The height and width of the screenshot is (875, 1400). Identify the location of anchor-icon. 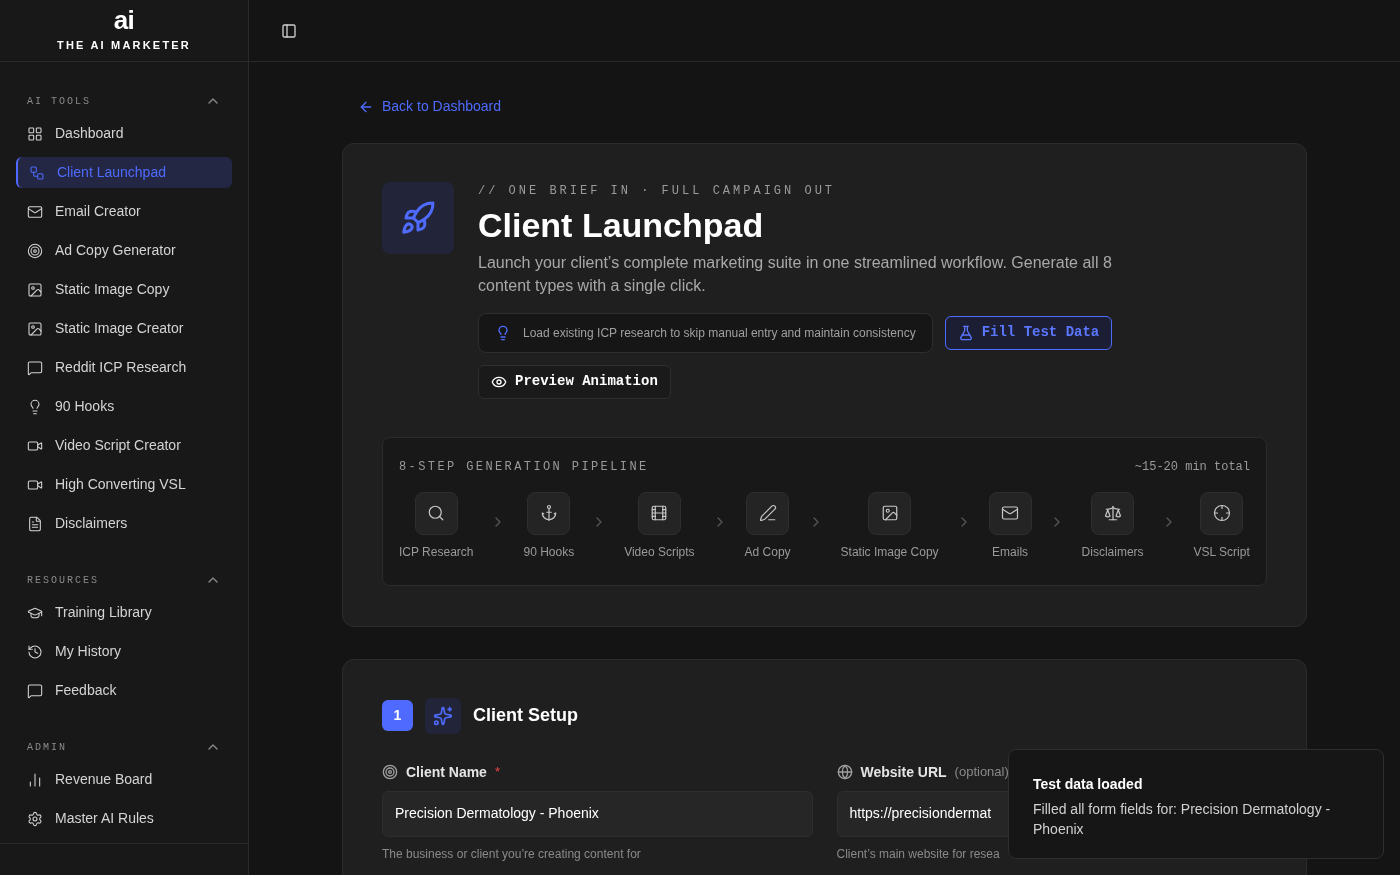
(548, 513).